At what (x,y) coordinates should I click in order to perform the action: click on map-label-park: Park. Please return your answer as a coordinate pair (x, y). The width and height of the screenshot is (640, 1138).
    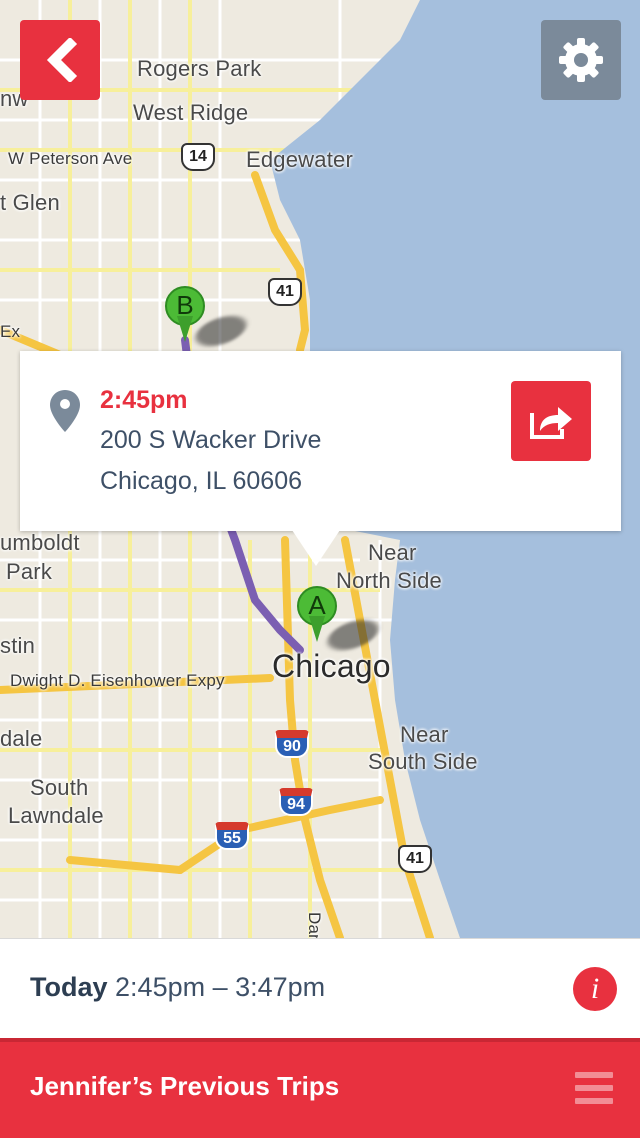
    Looking at the image, I should click on (29, 571).